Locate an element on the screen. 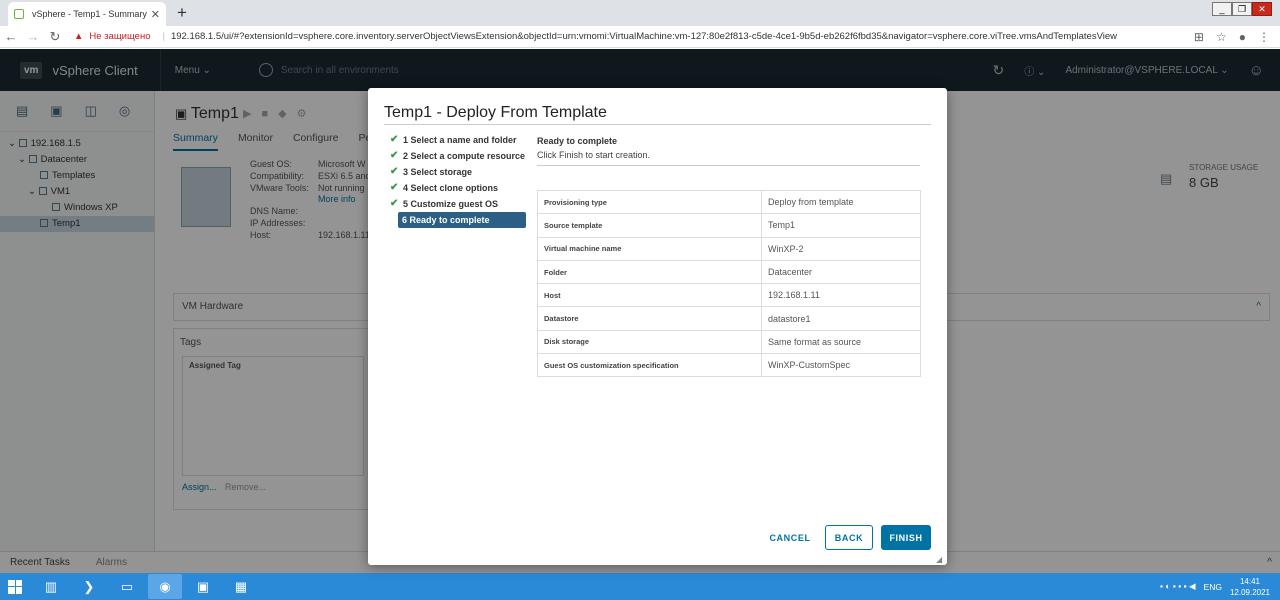  vsphere-favicon-icon is located at coordinates (19, 14).